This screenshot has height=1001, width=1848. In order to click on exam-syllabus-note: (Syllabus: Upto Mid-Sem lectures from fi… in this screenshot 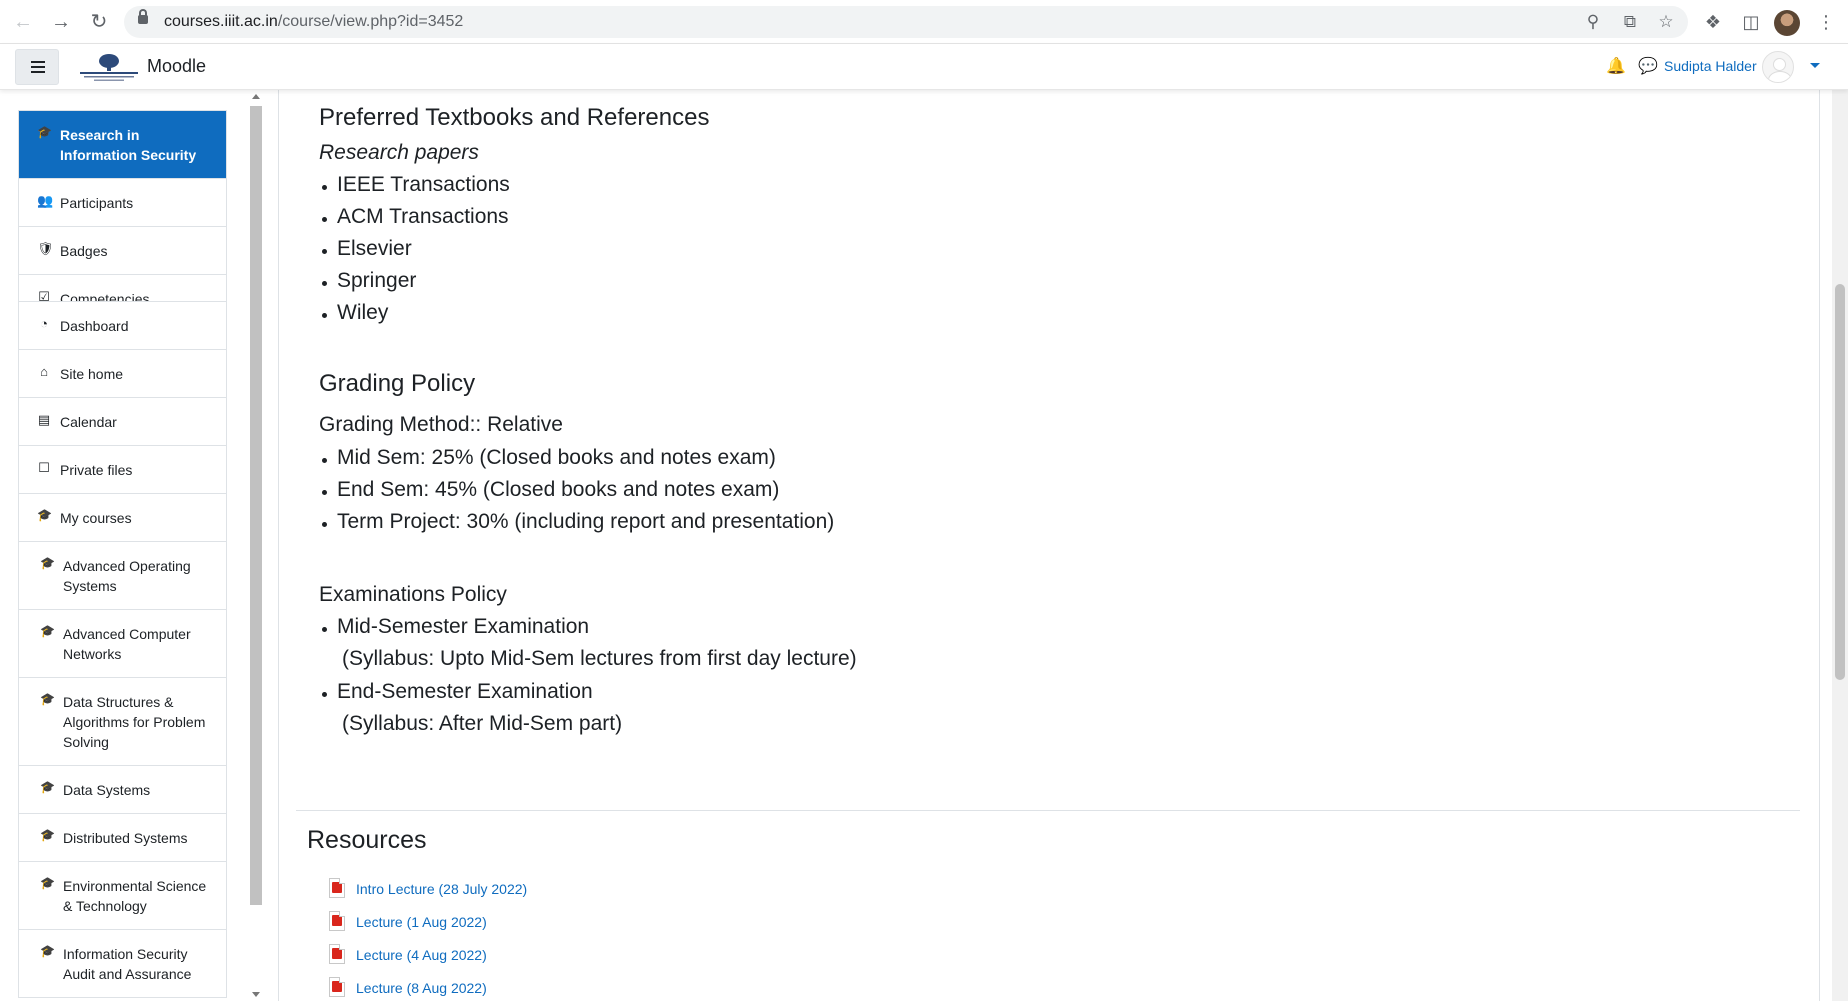, I will do `click(599, 658)`.